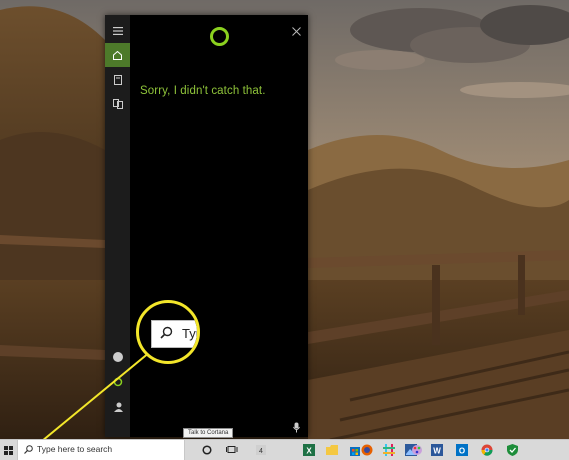 The width and height of the screenshot is (569, 460). I want to click on account-button, so click(117, 407).